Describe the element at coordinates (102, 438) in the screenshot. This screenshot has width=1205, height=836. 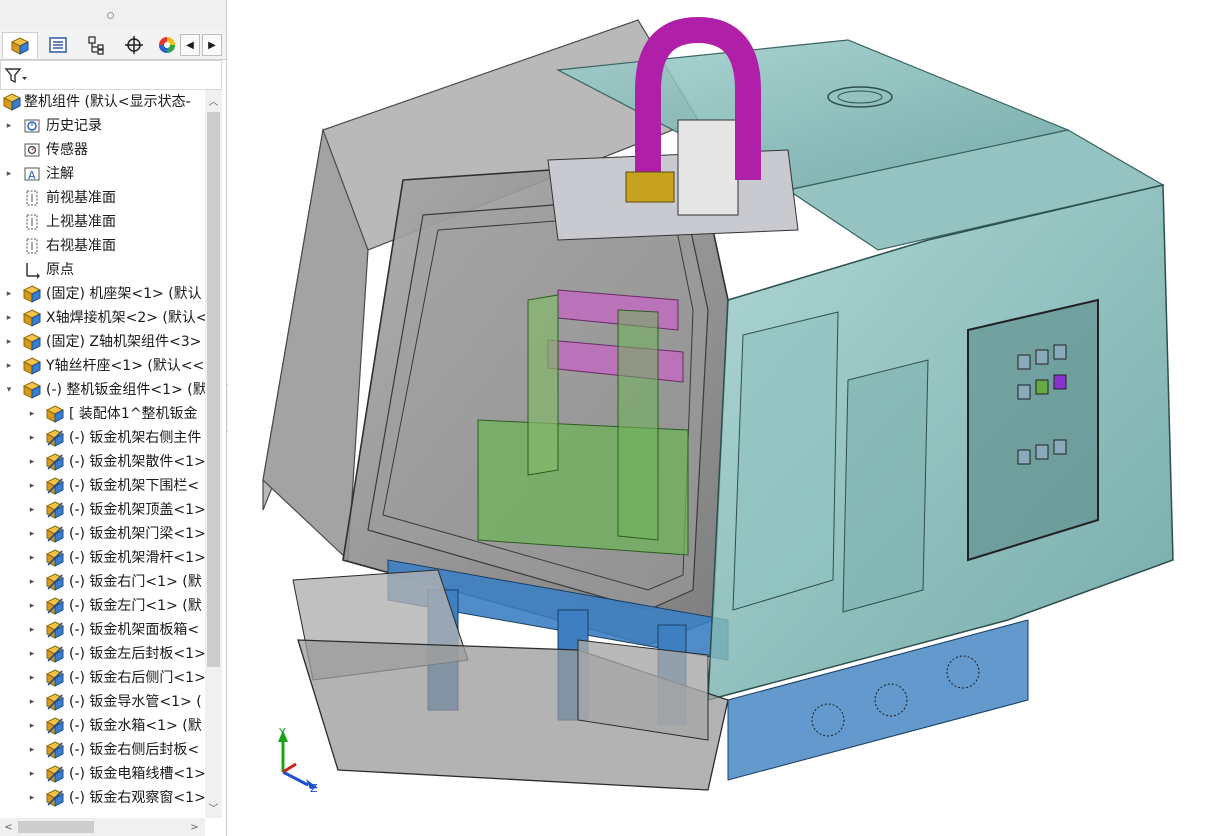
I see `tree-item: ▸ (-) 钣金机架右侧主件` at that location.